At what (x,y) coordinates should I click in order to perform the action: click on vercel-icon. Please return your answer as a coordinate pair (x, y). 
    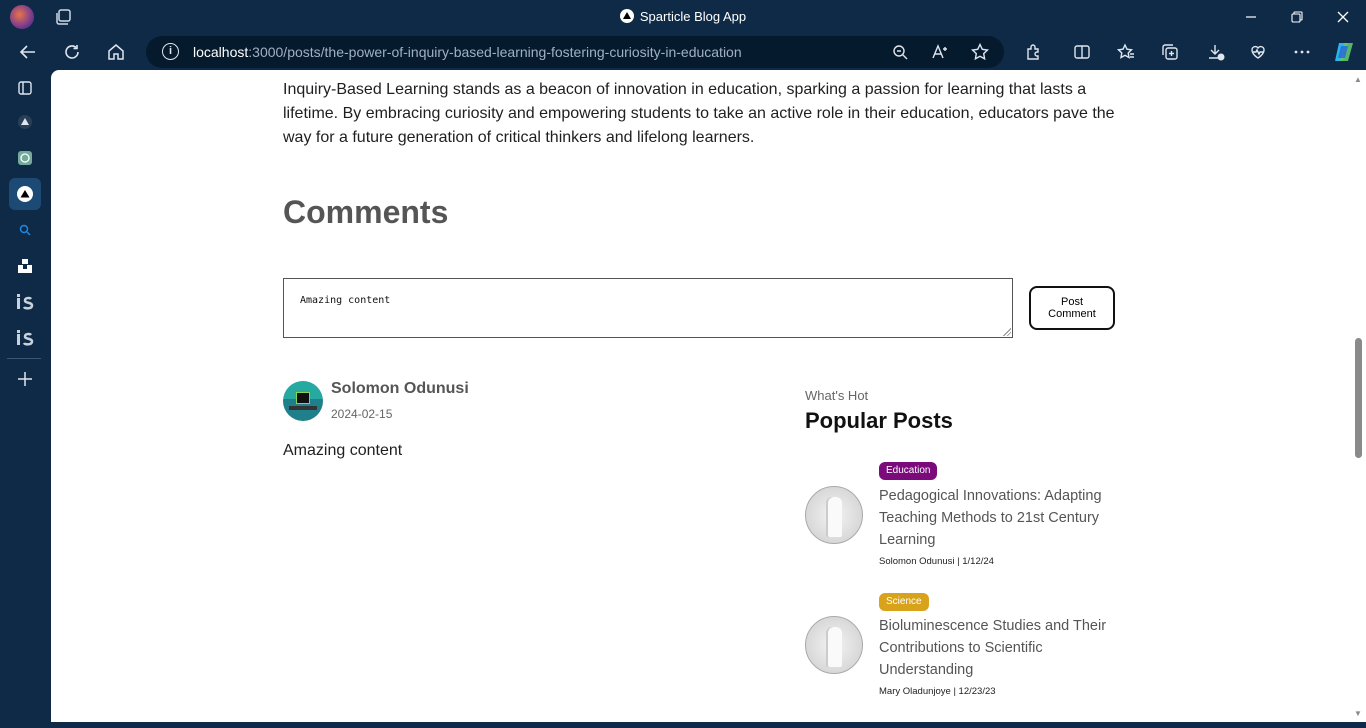
    Looking at the image, I should click on (25, 122).